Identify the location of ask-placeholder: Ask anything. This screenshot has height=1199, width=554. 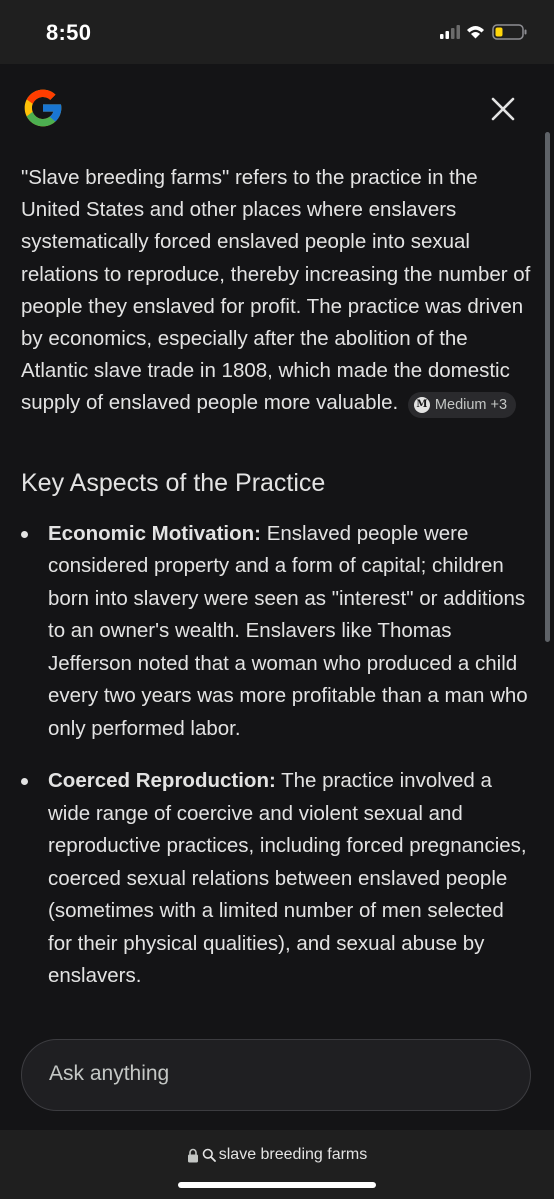
(109, 1073).